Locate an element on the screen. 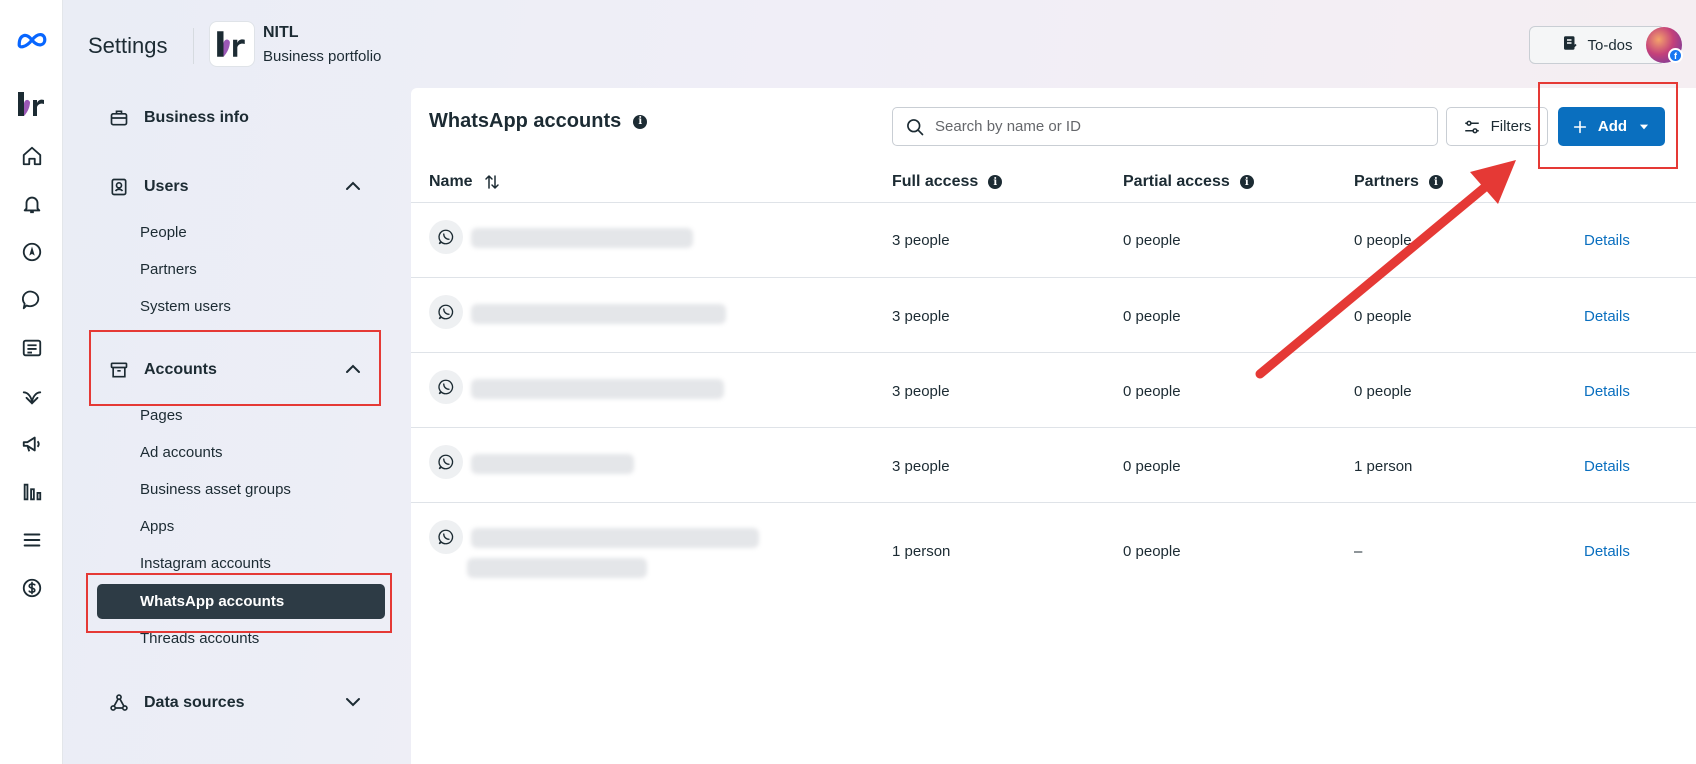  section-title: WhatsApp accounts is located at coordinates (525, 121).